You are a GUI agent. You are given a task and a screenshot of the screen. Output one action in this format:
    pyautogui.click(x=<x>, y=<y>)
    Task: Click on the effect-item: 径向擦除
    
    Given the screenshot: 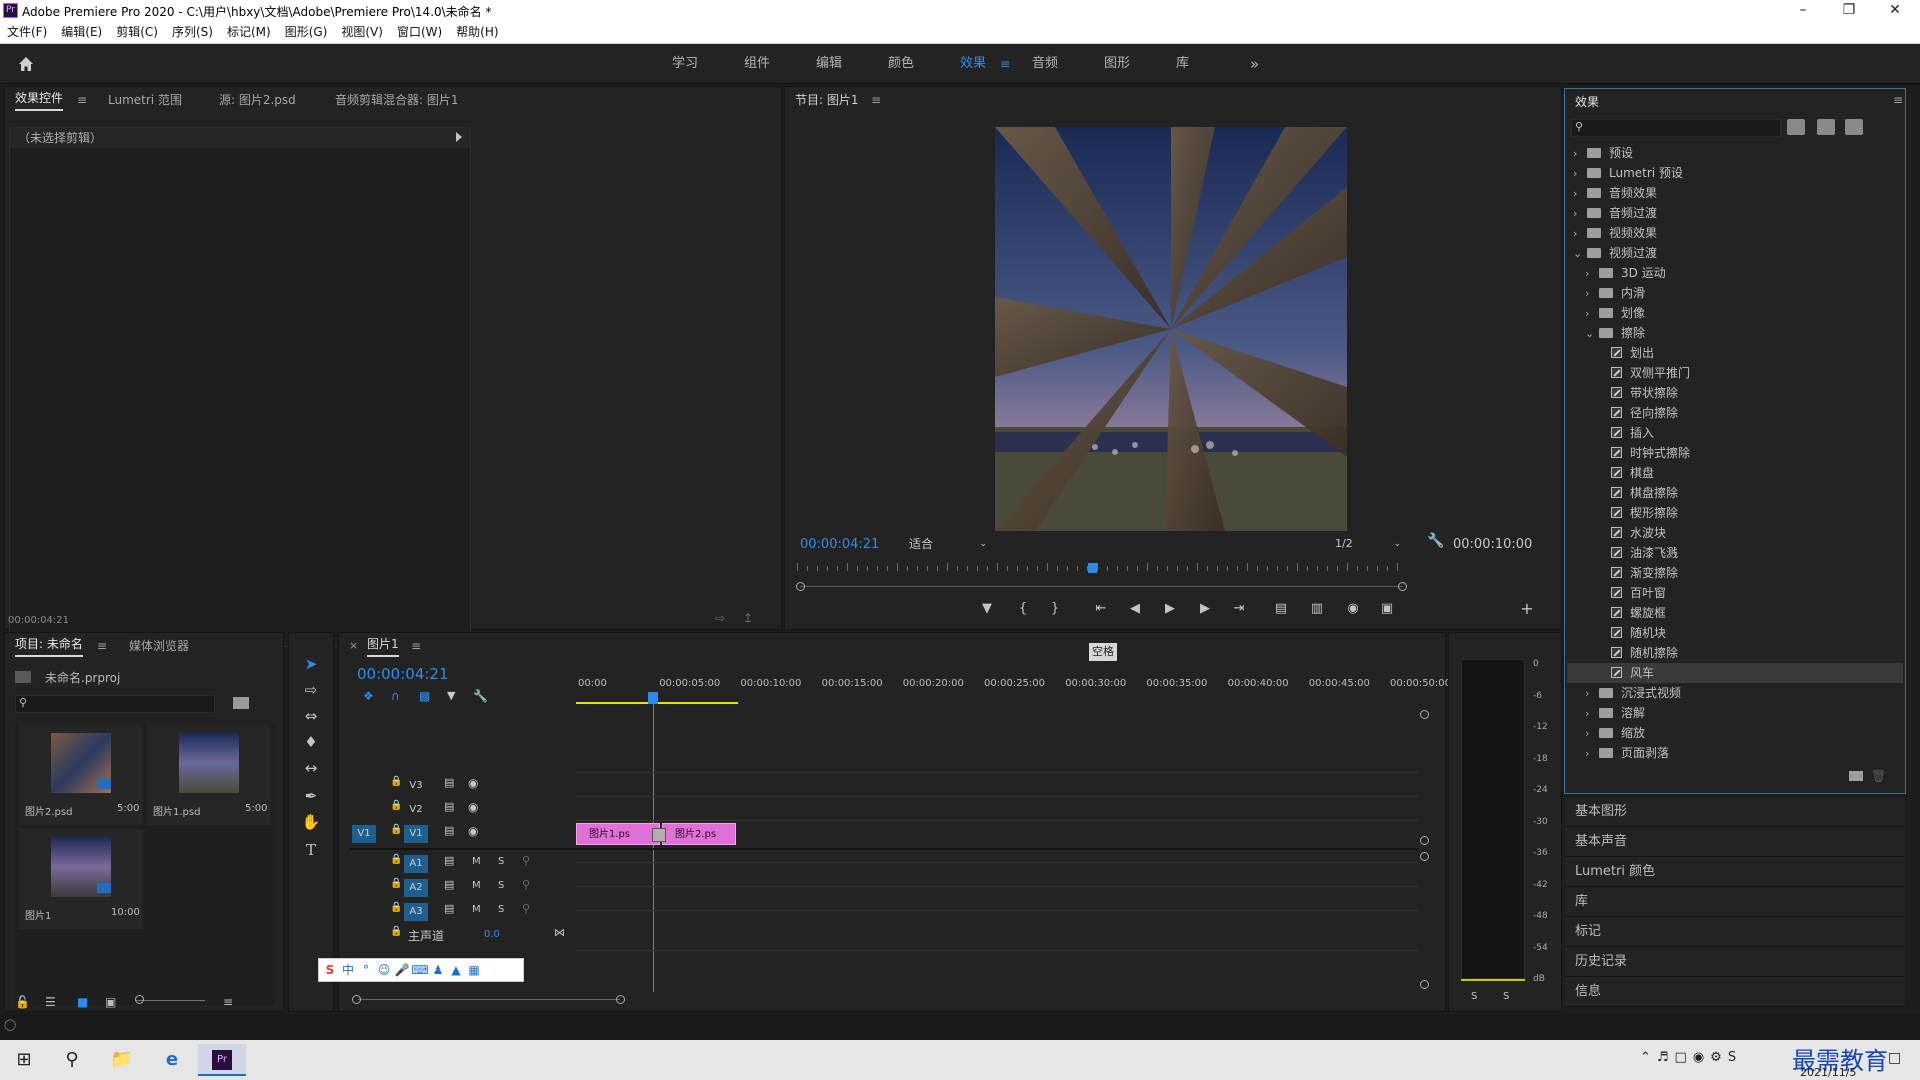 What is the action you would take?
    pyautogui.click(x=1735, y=413)
    